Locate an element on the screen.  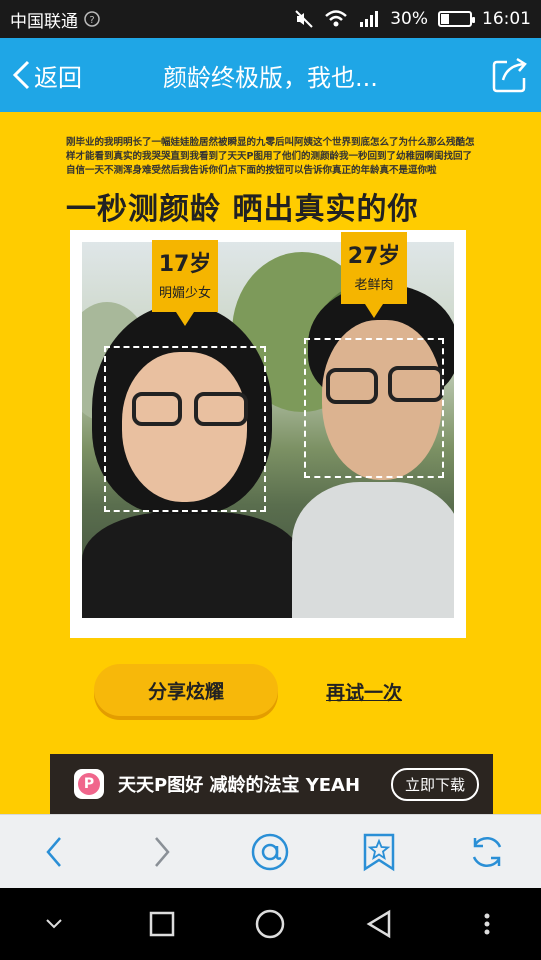
carrier-name: 中国联通 is located at coordinates (44, 21).